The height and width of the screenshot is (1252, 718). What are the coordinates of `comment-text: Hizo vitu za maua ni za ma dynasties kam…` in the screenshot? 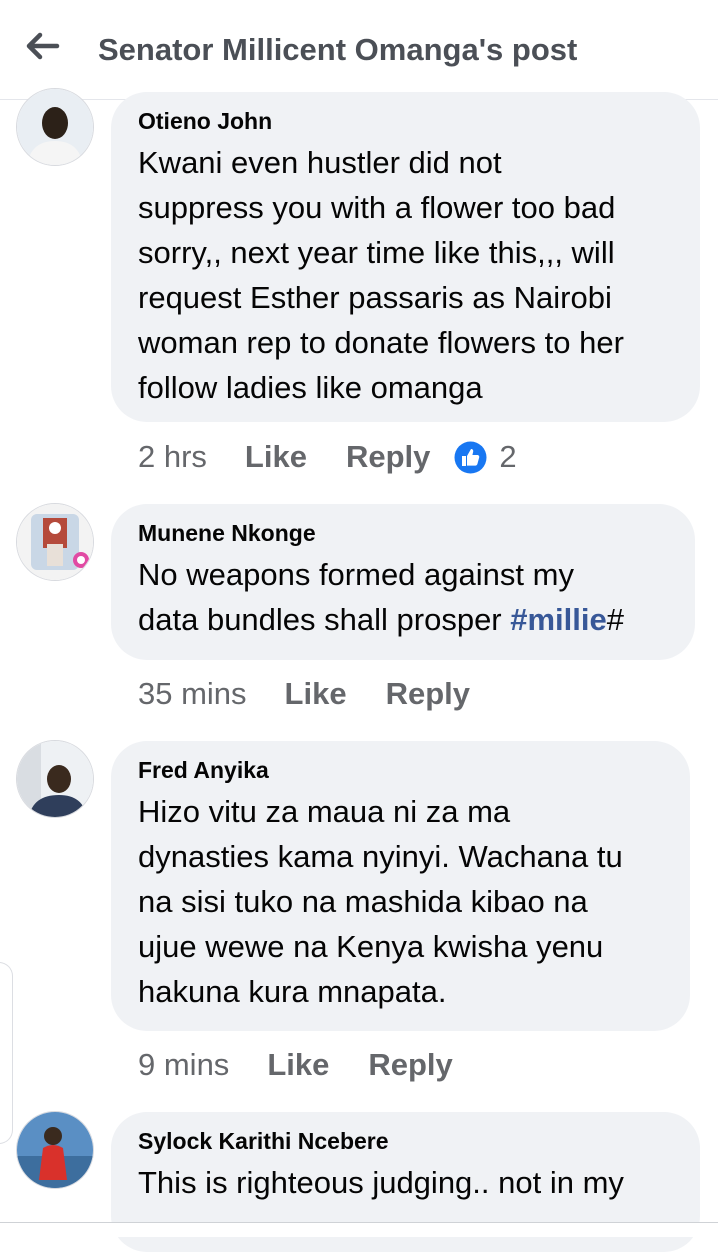 It's located at (380, 901).